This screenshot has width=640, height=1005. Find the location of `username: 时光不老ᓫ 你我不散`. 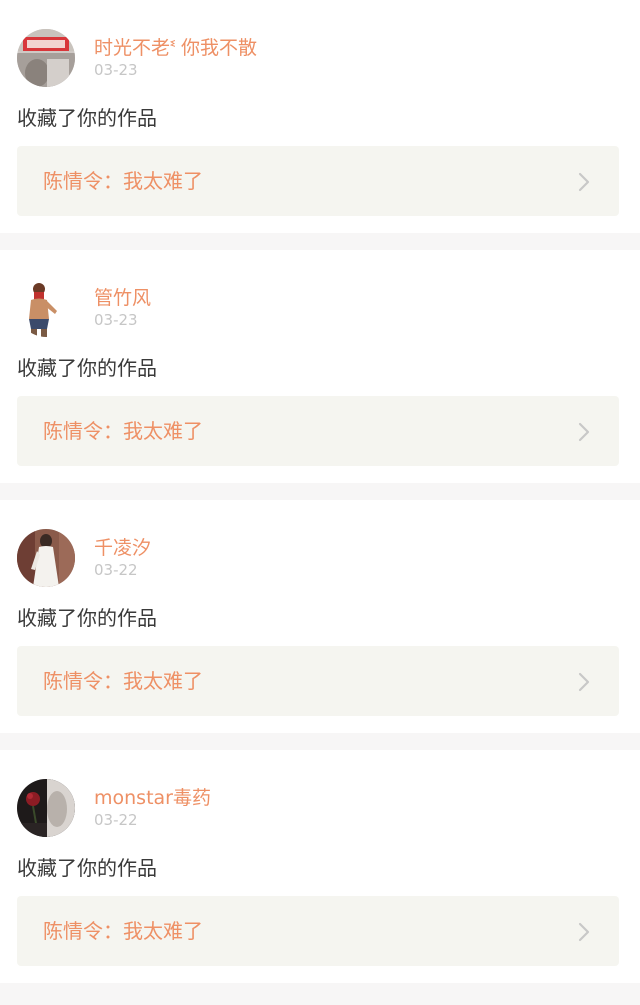

username: 时光不老ᓫ 你我不散 is located at coordinates (175, 48).